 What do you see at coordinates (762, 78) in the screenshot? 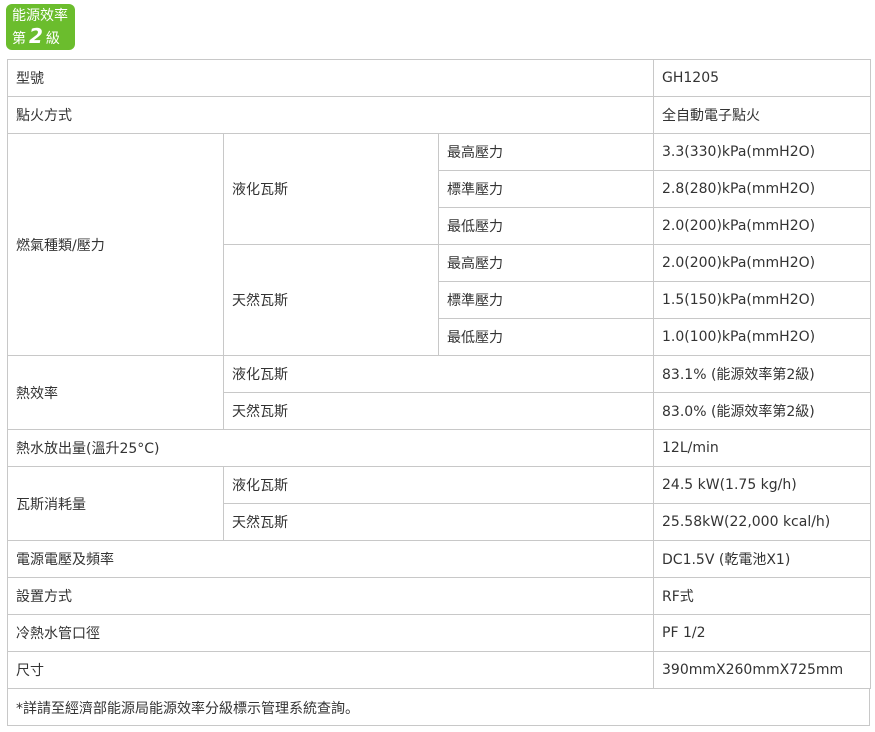
I see `model-value: GH1205` at bounding box center [762, 78].